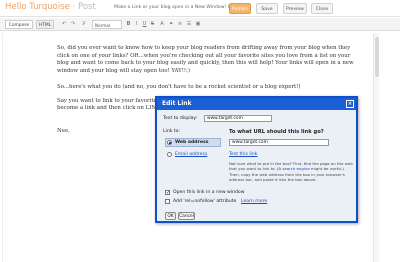  I want to click on italic-icon: I, so click(136, 24).